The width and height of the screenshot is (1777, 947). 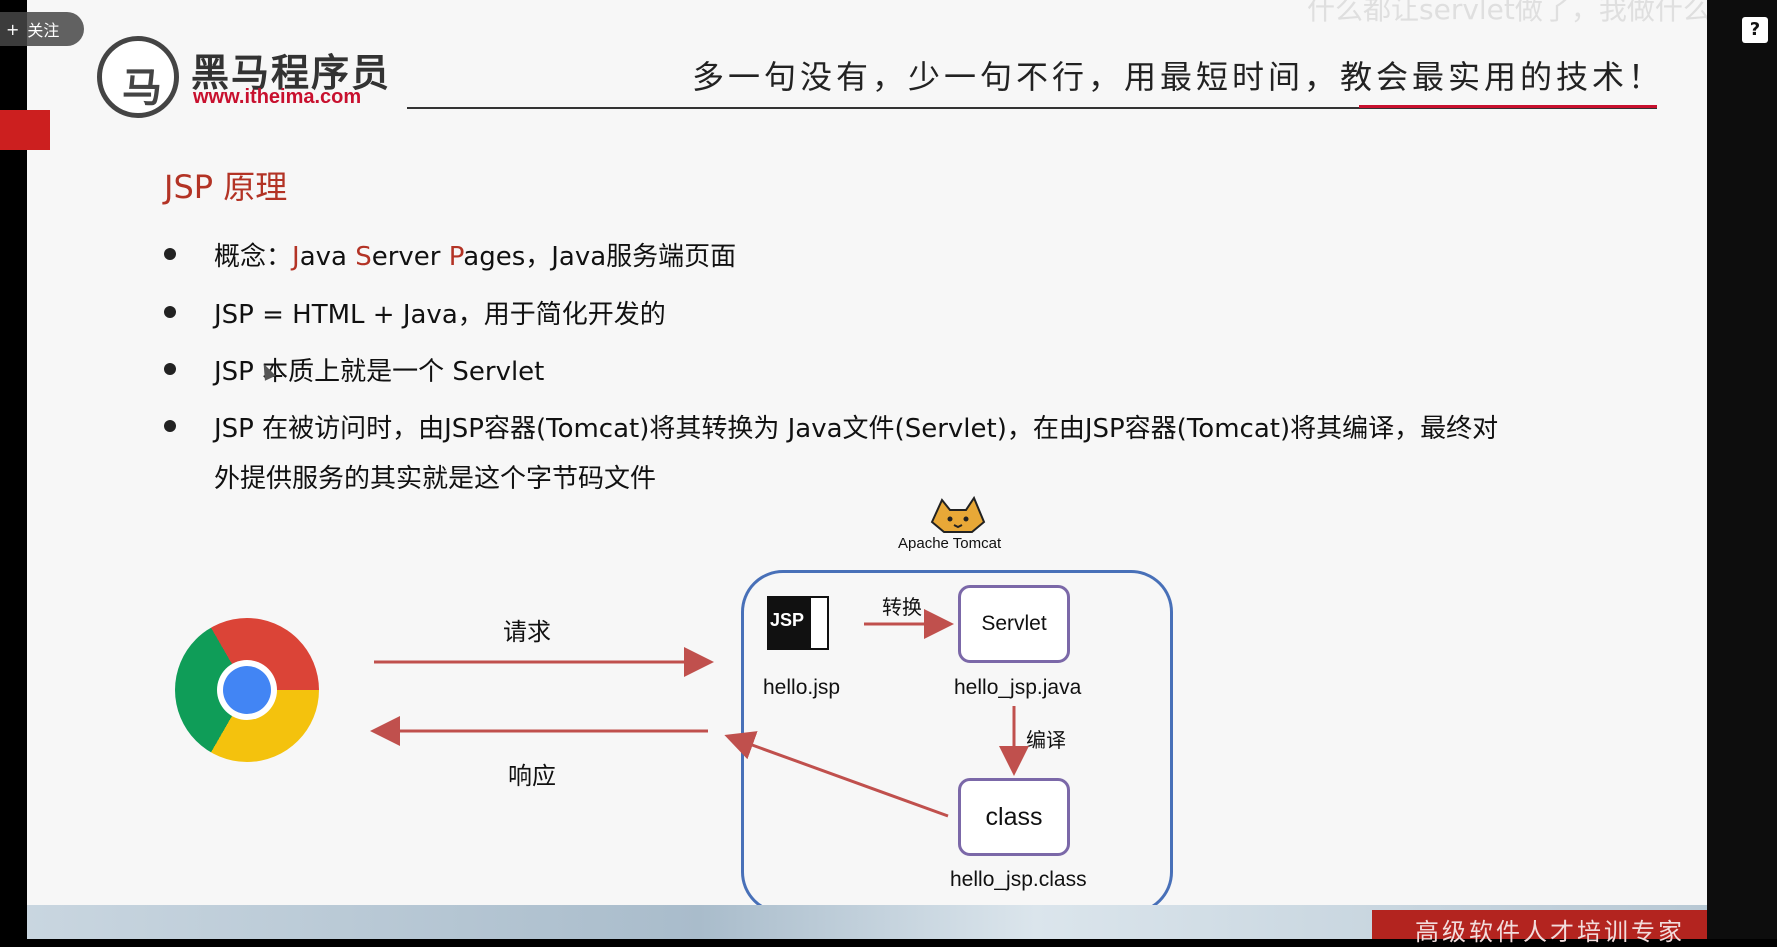 I want to click on footer-tagline: 高级软件人才培训专家, so click(x=1550, y=932).